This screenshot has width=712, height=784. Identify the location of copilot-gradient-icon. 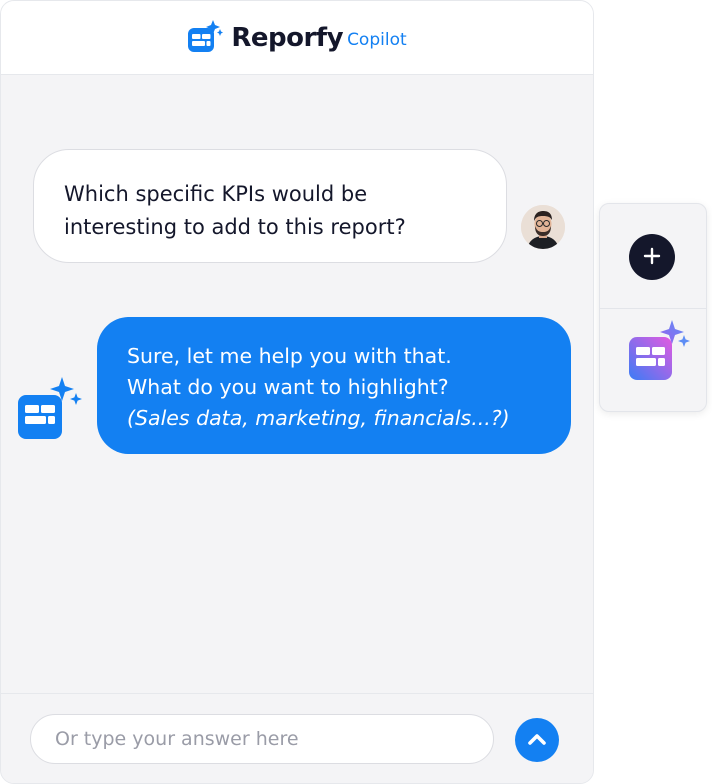
(659, 355).